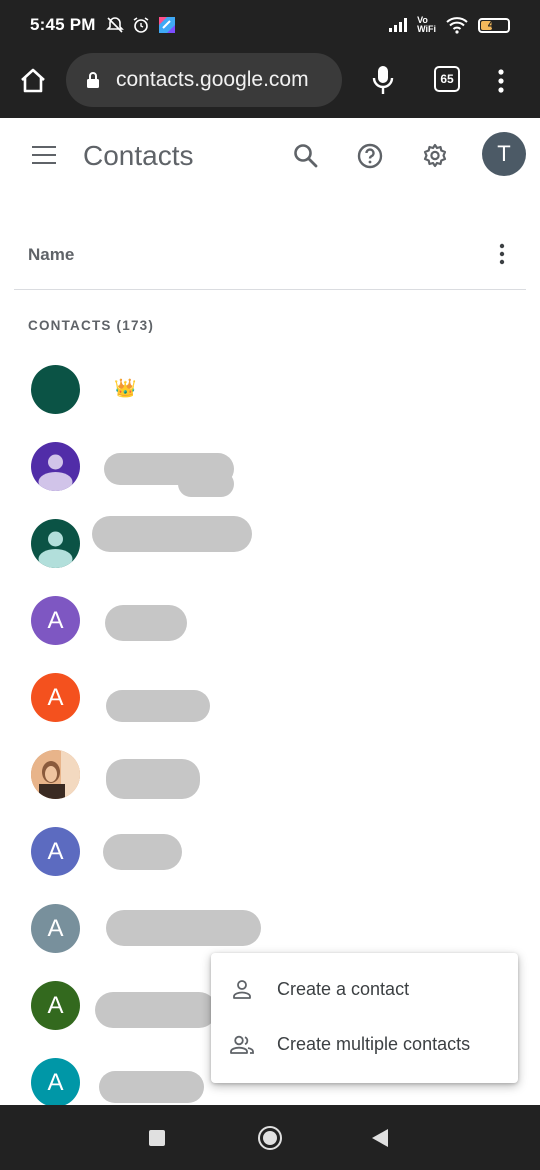  Describe the element at coordinates (501, 81) in the screenshot. I see `more-vert-icon` at that location.